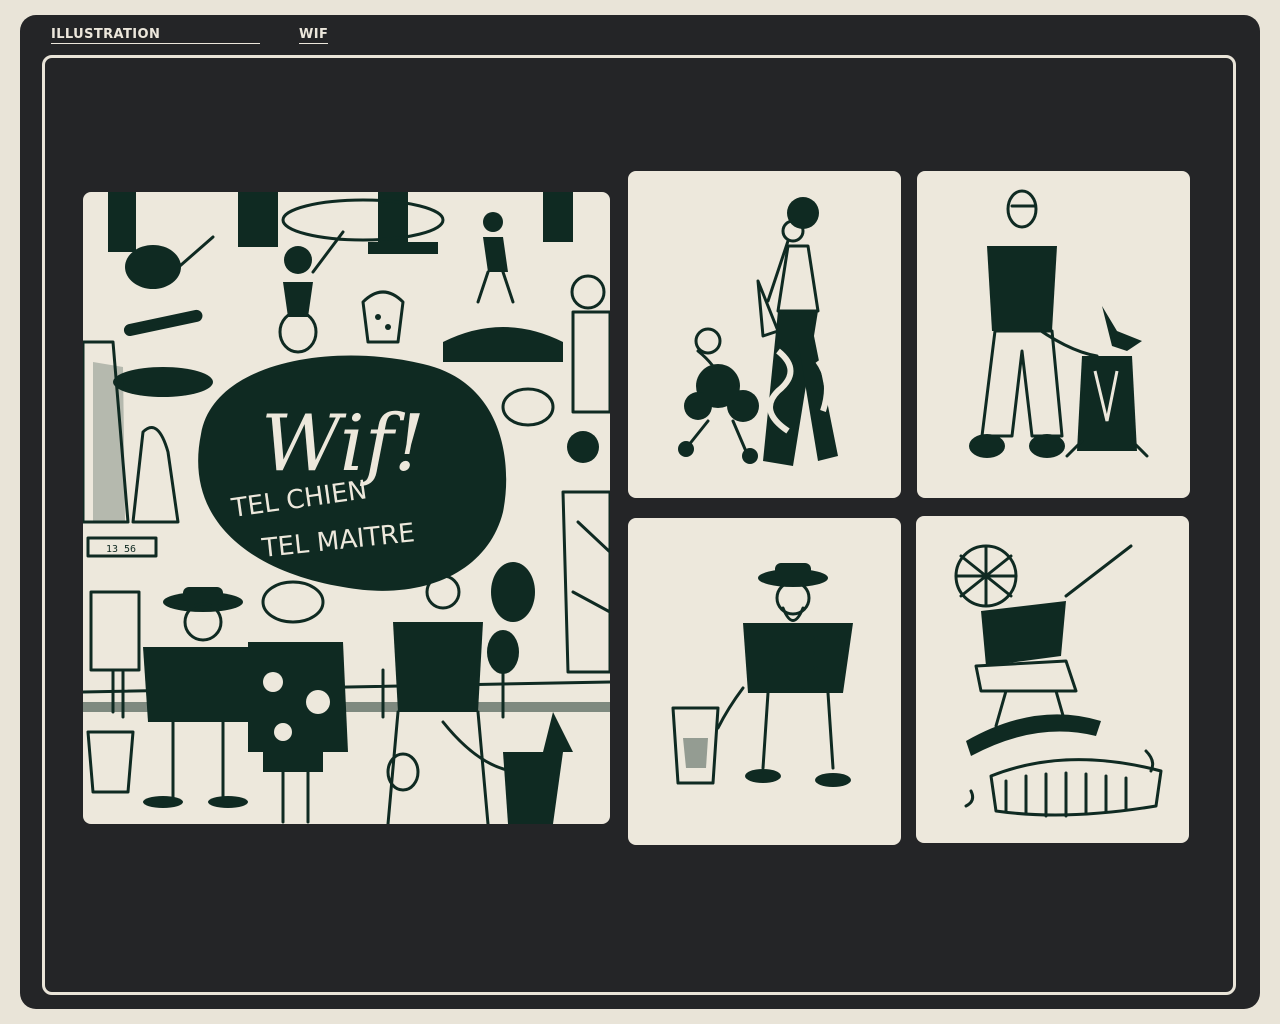 The image size is (1280, 1024). I want to click on gallery-card-yorkie-old-man, so click(764, 681).